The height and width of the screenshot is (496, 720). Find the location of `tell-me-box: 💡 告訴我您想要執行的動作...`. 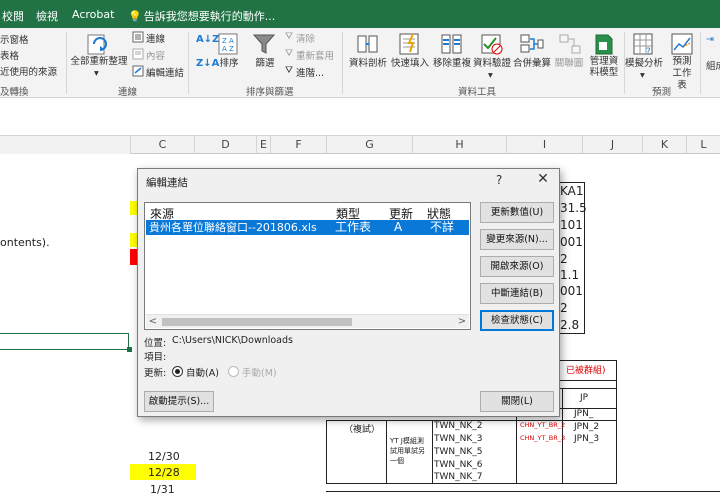

tell-me-box: 💡 告訴我您想要執行的動作... is located at coordinates (202, 16).